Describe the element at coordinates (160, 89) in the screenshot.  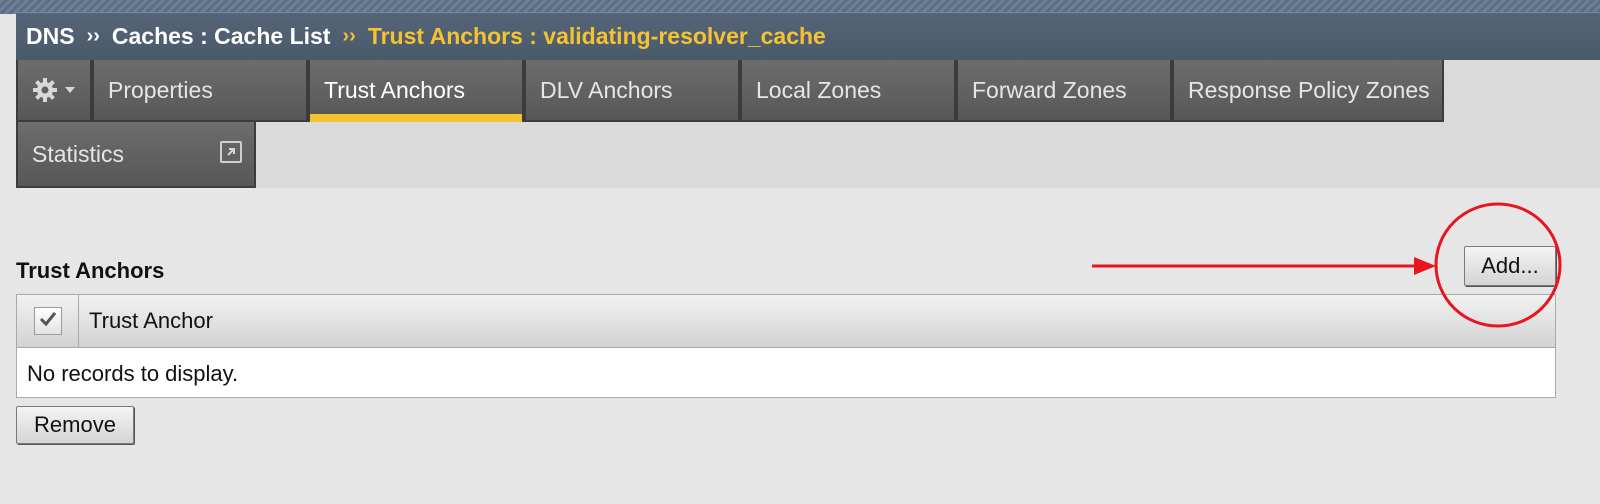
I see `tab-label: Properties` at that location.